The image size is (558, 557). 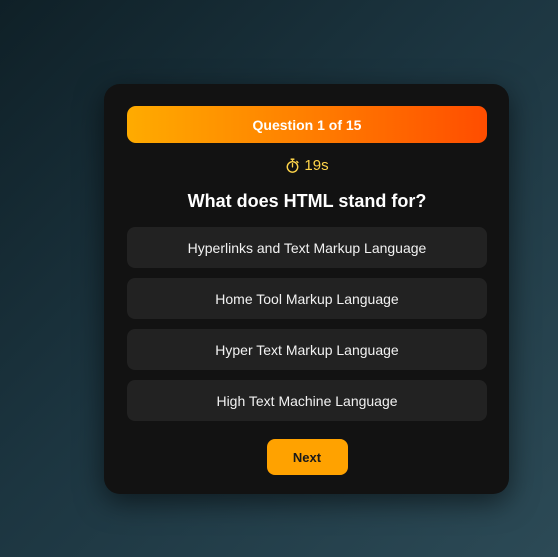 What do you see at coordinates (307, 400) in the screenshot?
I see `answer-option-4: High Text Machine Language` at bounding box center [307, 400].